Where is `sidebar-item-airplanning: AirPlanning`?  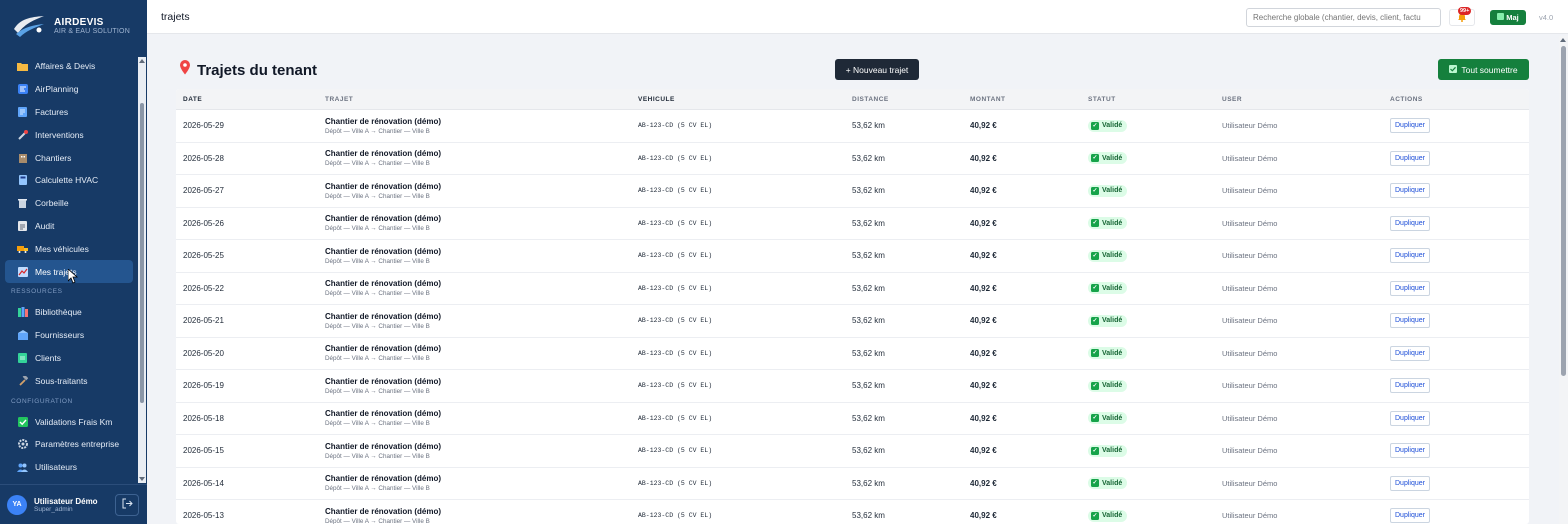
sidebar-item-airplanning: AirPlanning is located at coordinates (69, 89).